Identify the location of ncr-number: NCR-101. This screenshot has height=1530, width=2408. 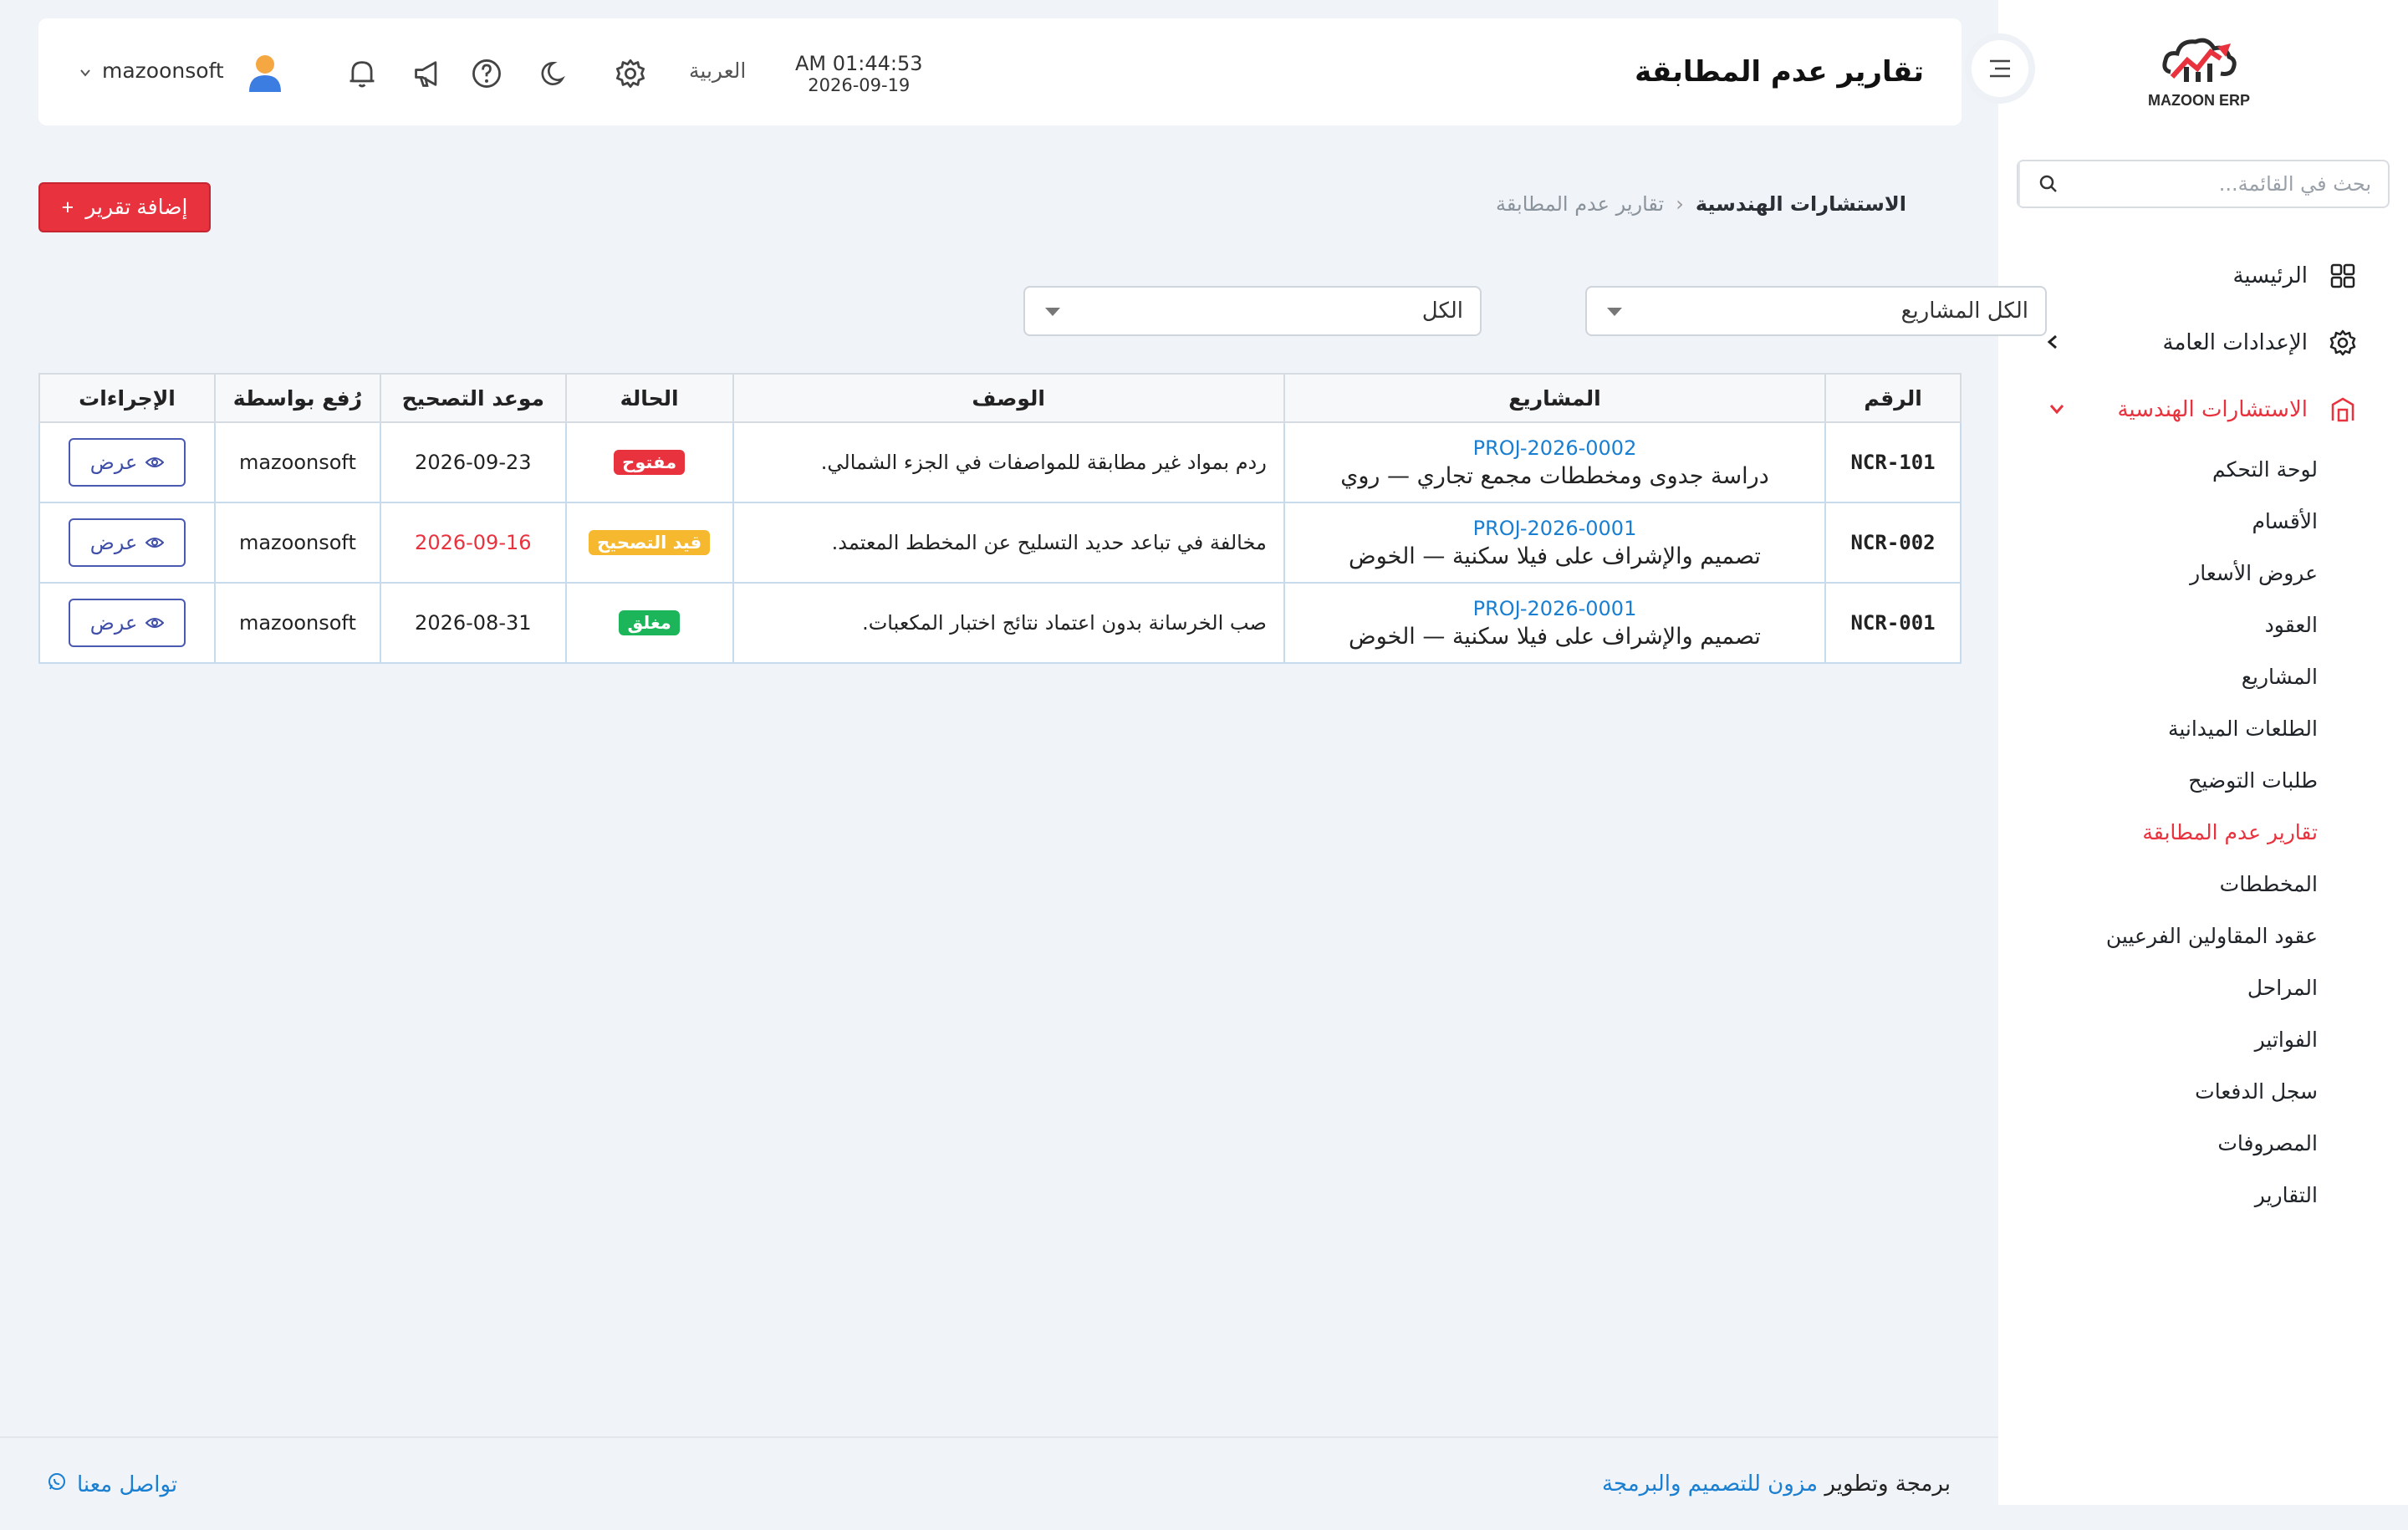
(1893, 462).